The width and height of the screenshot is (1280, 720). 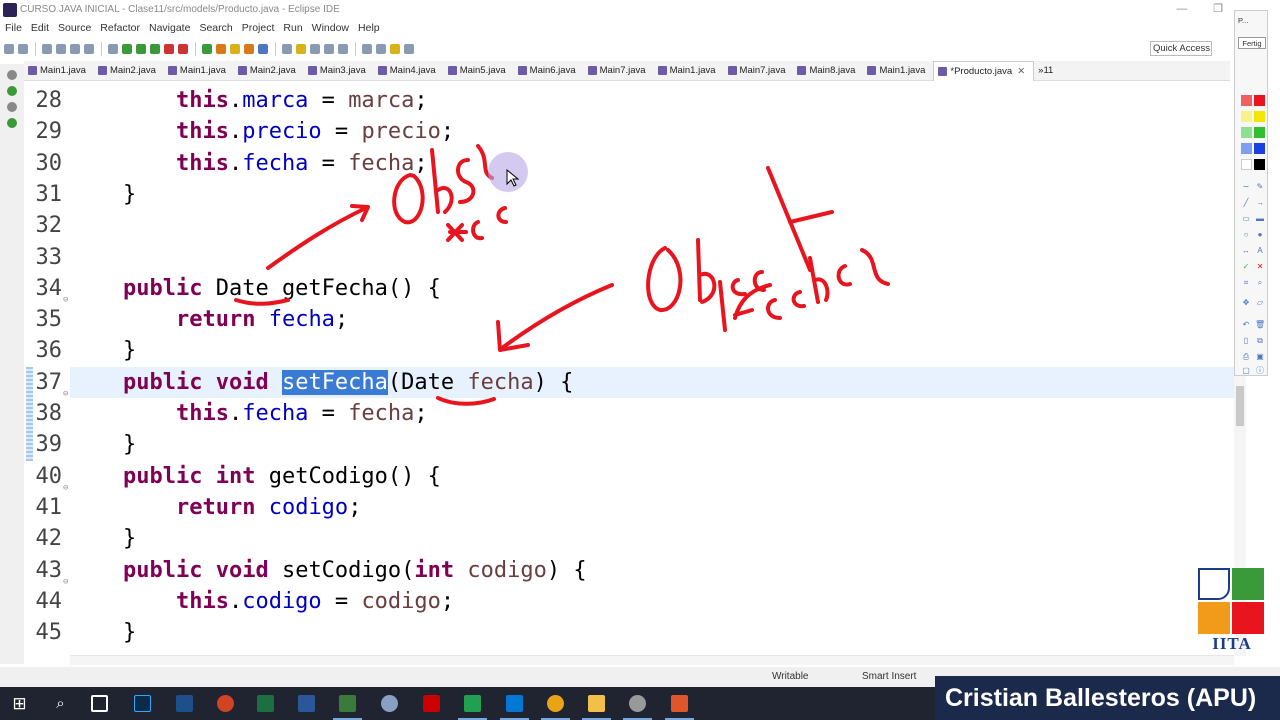 I want to click on block-selection-icon, so click(x=315, y=49).